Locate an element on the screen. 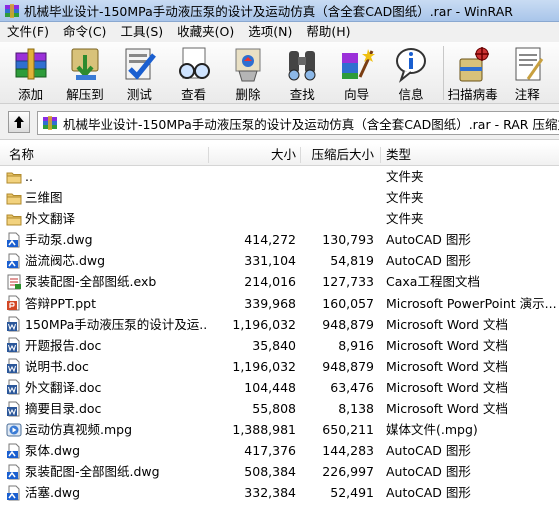  file-name-cell: 泵体.dwg is located at coordinates (106, 450).